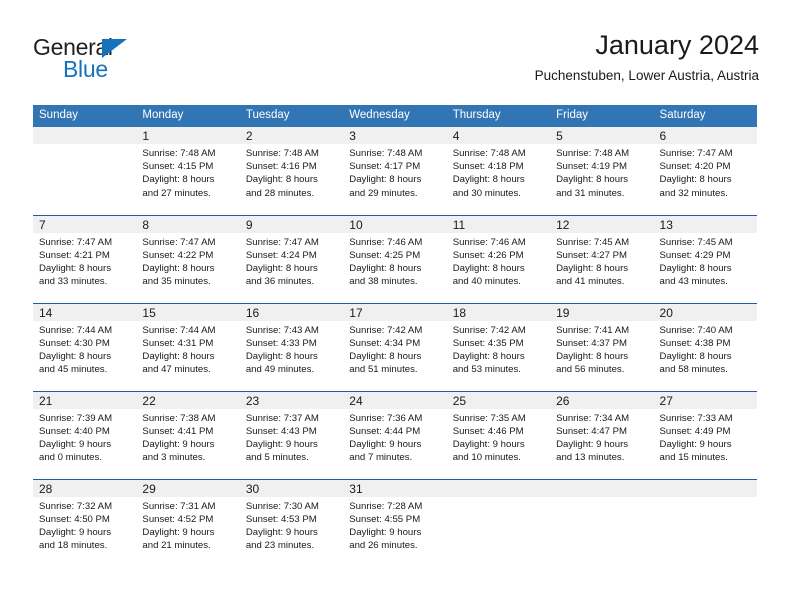 This screenshot has height=612, width=792. I want to click on day-number: 30, so click(291, 488).